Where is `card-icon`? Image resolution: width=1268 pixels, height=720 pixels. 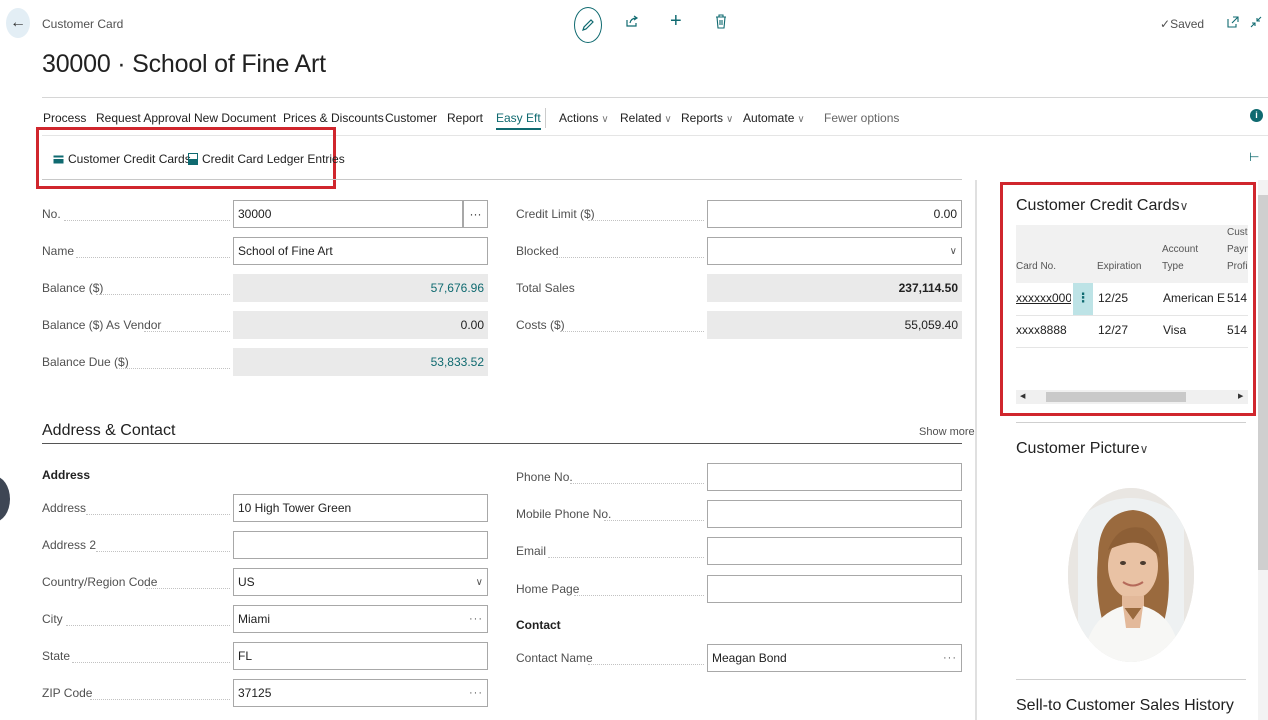 card-icon is located at coordinates (58, 159).